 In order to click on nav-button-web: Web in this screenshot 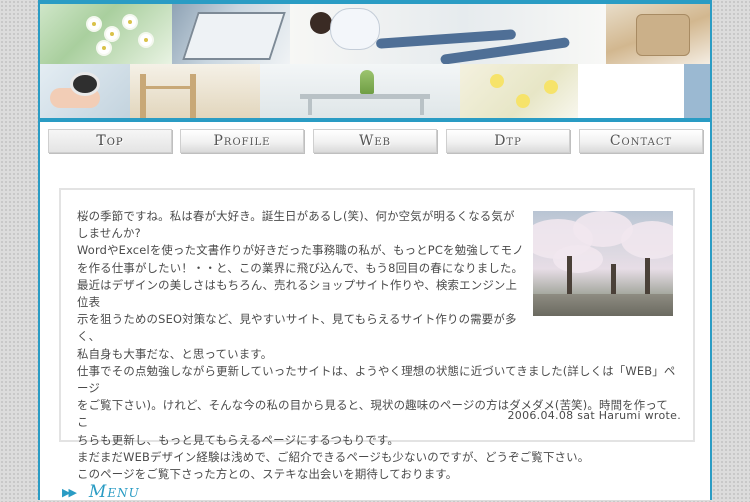, I will do `click(375, 141)`.